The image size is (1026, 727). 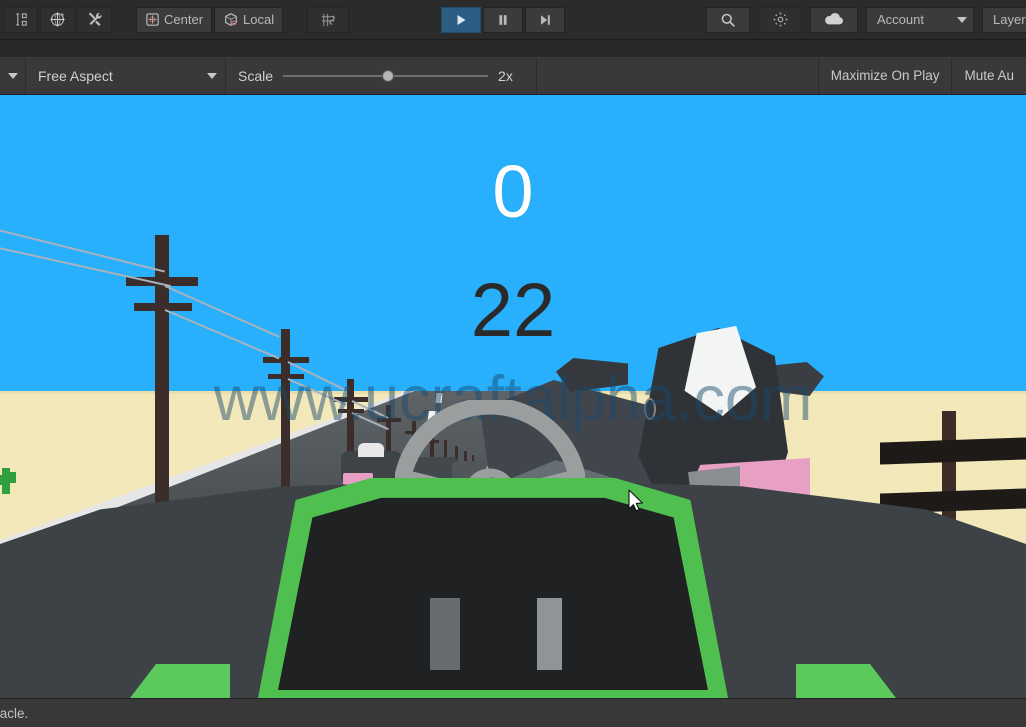 What do you see at coordinates (445, 634) in the screenshot?
I see `kart-pedal-left` at bounding box center [445, 634].